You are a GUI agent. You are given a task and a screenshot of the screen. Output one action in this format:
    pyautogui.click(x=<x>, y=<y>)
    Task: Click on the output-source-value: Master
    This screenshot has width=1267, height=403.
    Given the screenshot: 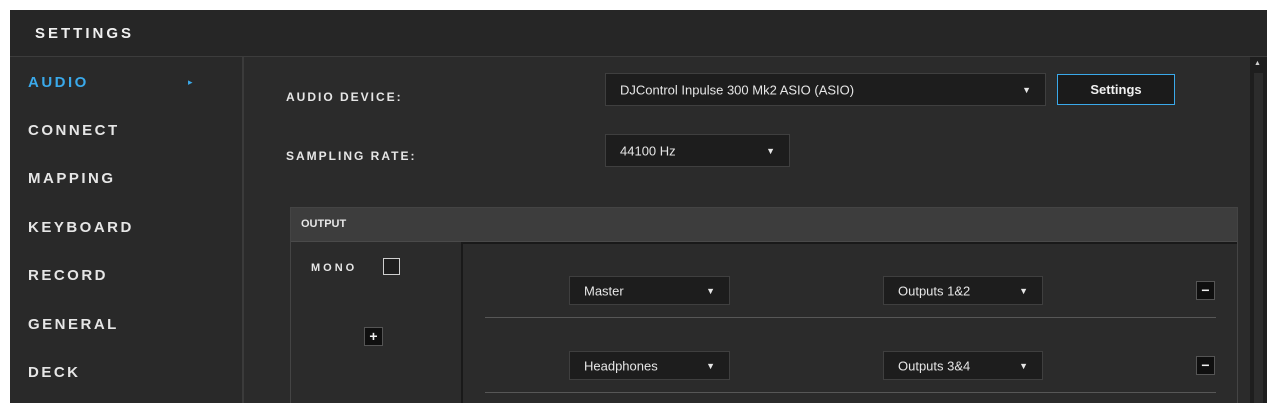 What is the action you would take?
    pyautogui.click(x=604, y=290)
    